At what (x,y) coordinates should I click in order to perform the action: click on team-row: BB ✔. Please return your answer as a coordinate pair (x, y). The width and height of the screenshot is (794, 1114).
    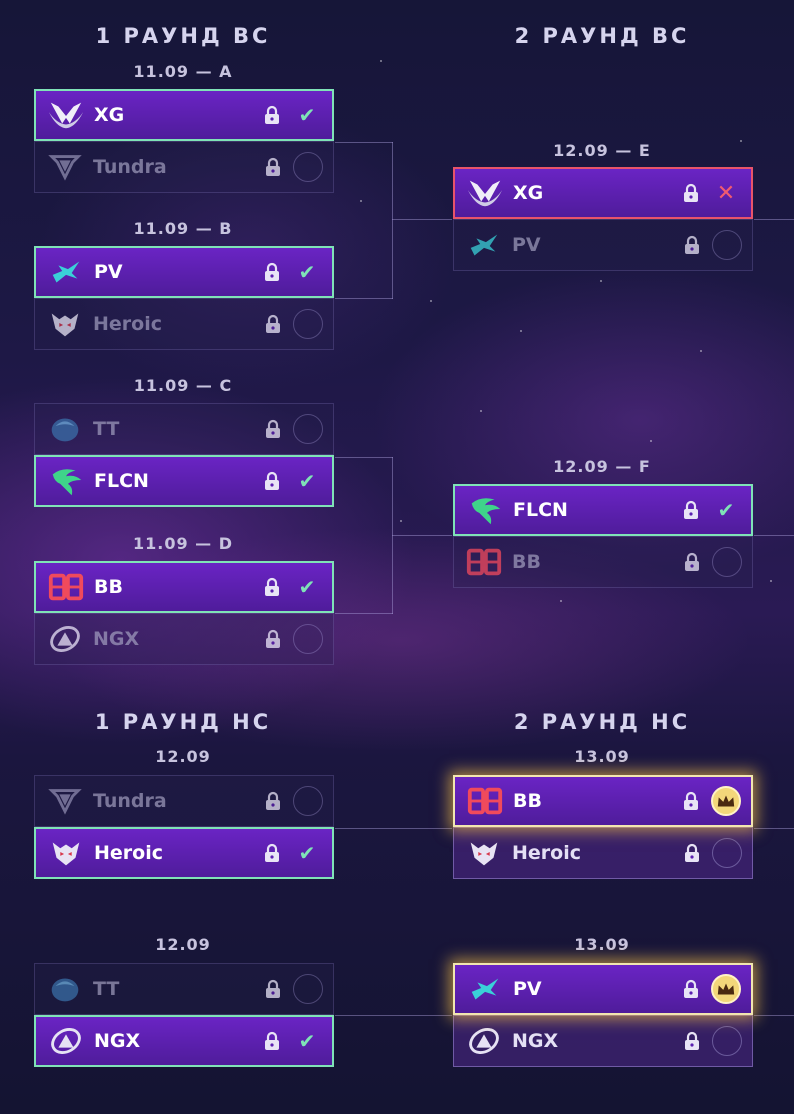
    Looking at the image, I should click on (184, 587).